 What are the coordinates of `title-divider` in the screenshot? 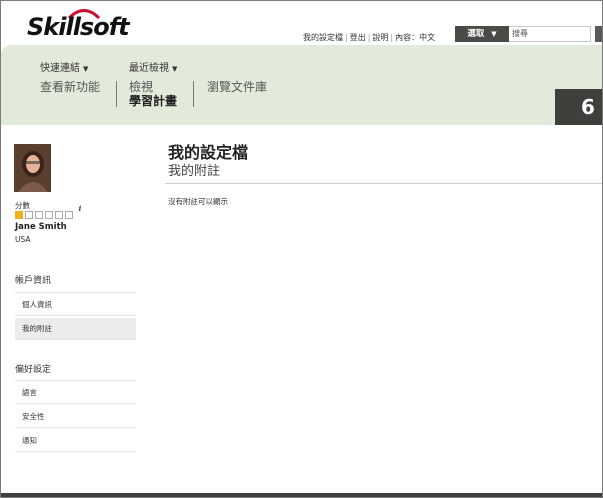 It's located at (383, 183).